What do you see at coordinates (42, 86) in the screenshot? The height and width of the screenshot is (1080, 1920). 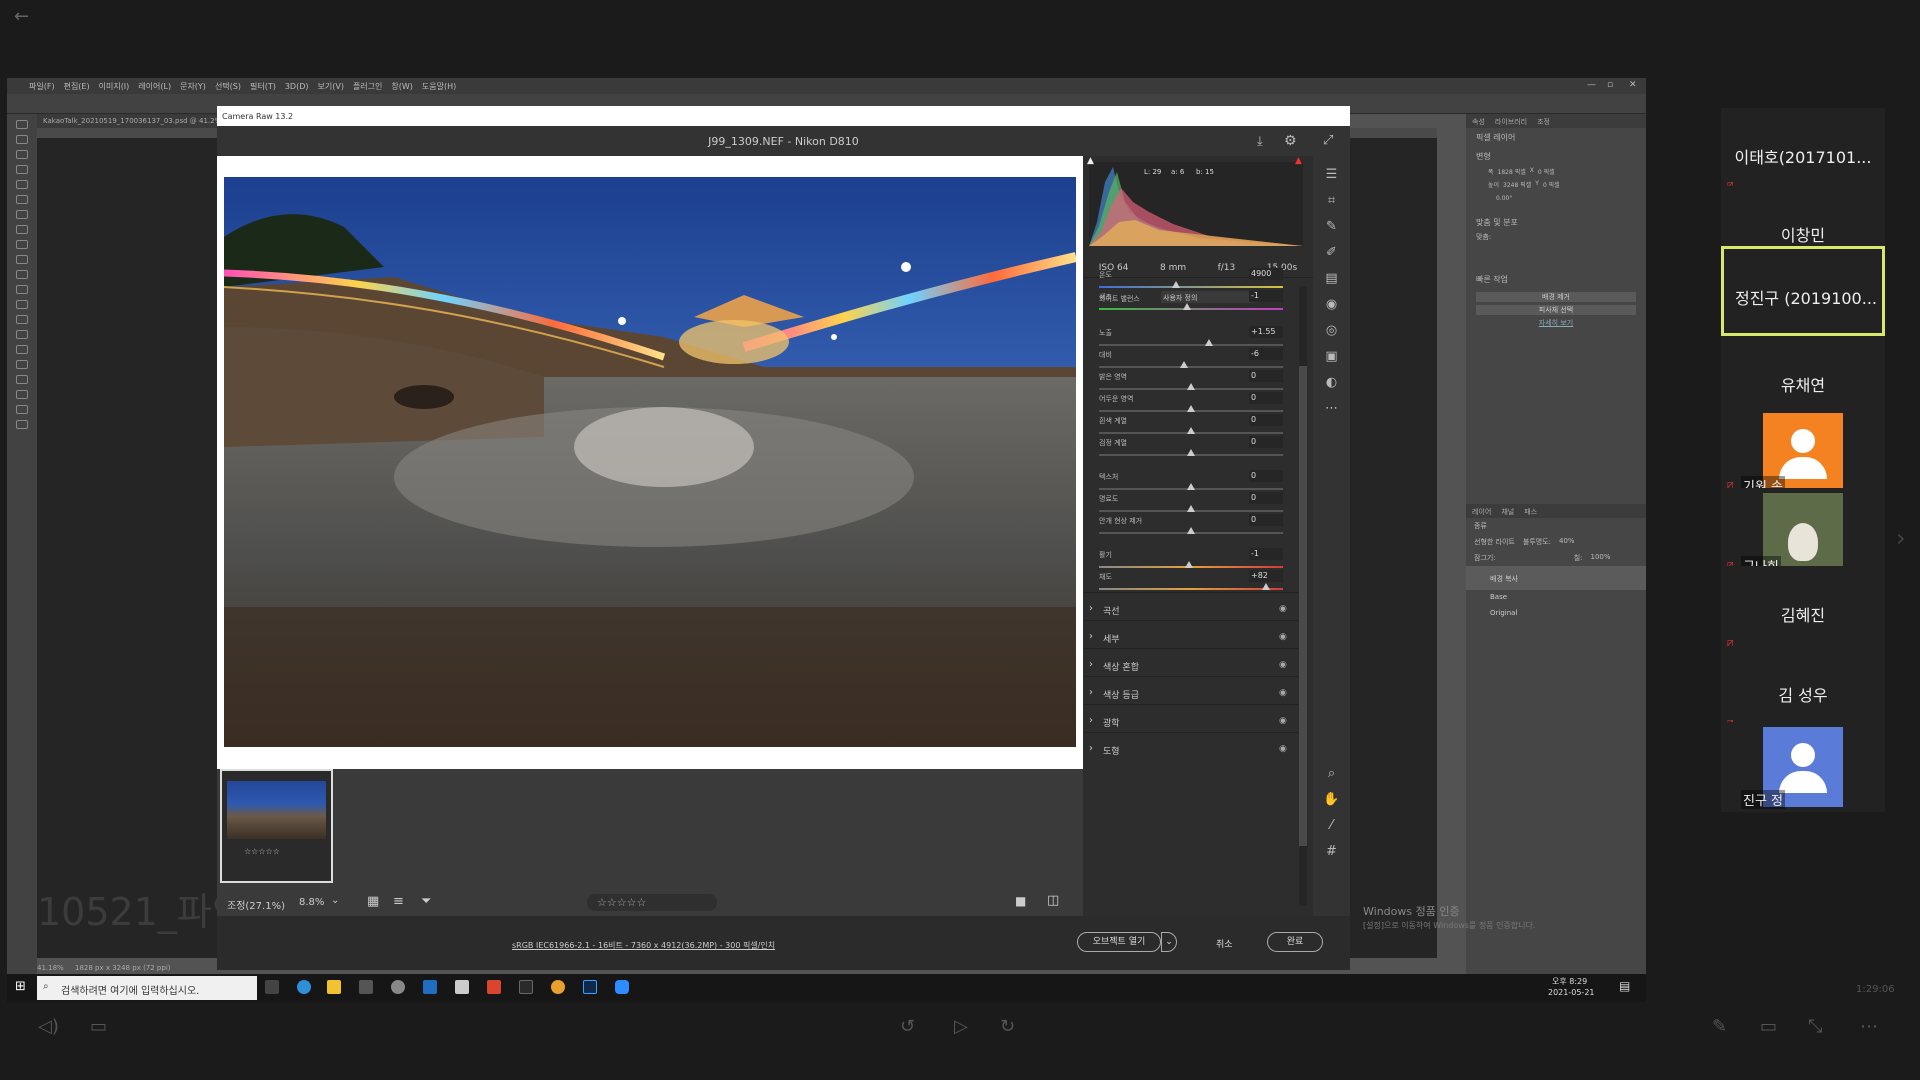 I see `menu-file: 파일(F)` at bounding box center [42, 86].